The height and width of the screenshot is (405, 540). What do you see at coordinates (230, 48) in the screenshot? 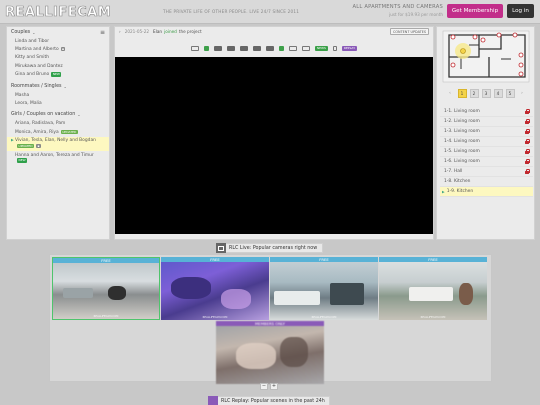
I see `layout-4-icon` at bounding box center [230, 48].